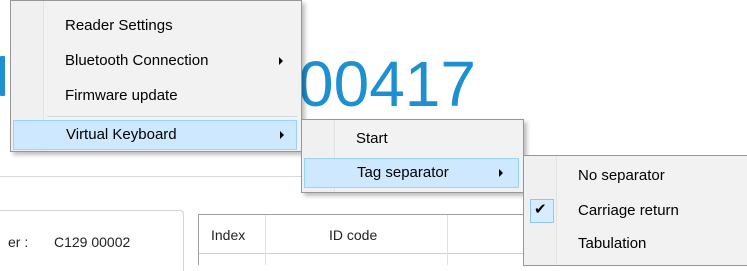 Image resolution: width=747 pixels, height=271 pixels. What do you see at coordinates (412, 156) in the screenshot?
I see `virtual-keyboard-submenu: Start Tag separator` at bounding box center [412, 156].